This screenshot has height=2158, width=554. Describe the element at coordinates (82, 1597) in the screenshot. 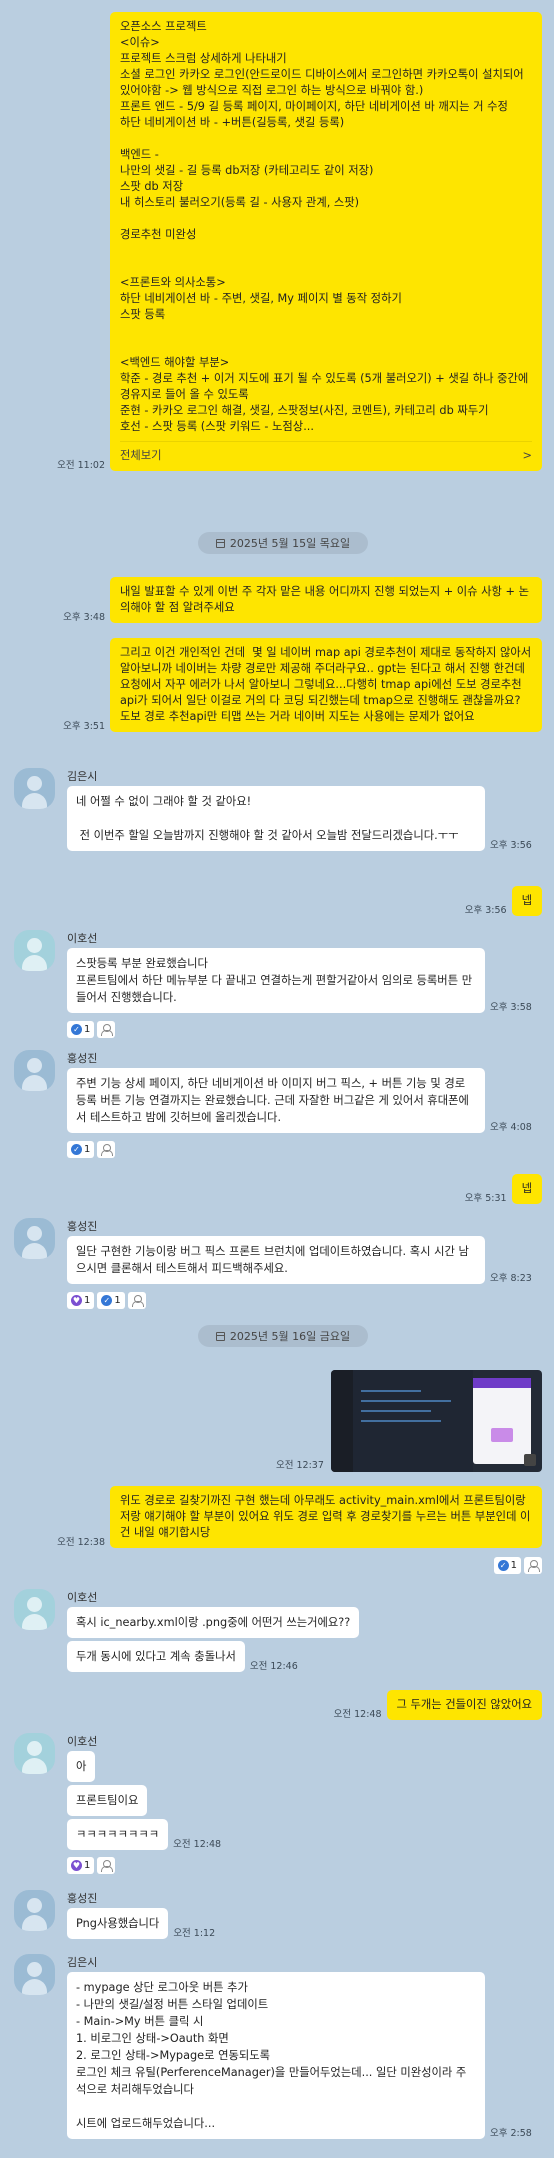

I see `sender-name: 이호선` at that location.